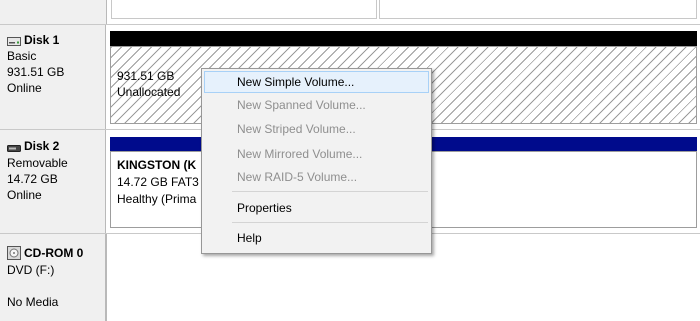 This screenshot has height=321, width=700. I want to click on partition-size: 931.51 GB, so click(146, 76).